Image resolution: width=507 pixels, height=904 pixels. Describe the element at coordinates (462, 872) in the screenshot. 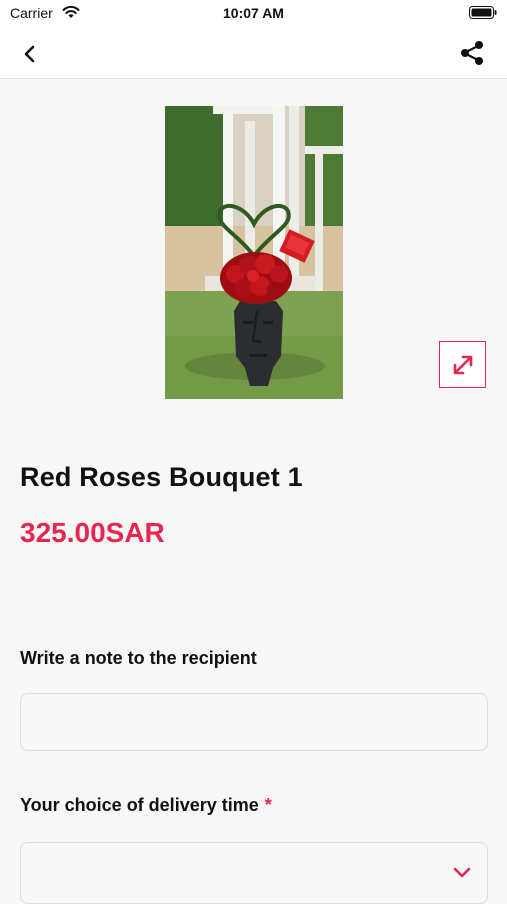

I see `chevron-down-icon` at that location.